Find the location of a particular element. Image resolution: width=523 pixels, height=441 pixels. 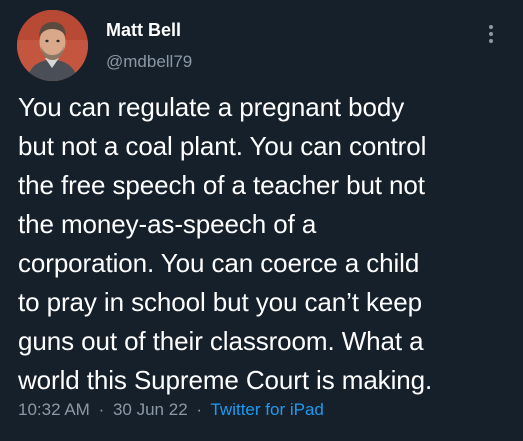

more-options-button is located at coordinates (491, 34).